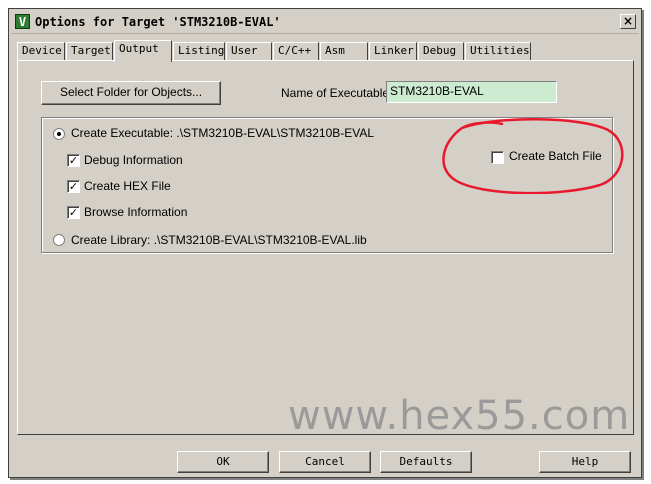 This screenshot has height=484, width=651. Describe the element at coordinates (136, 212) in the screenshot. I see `browse-info-label: Browse Information` at that location.